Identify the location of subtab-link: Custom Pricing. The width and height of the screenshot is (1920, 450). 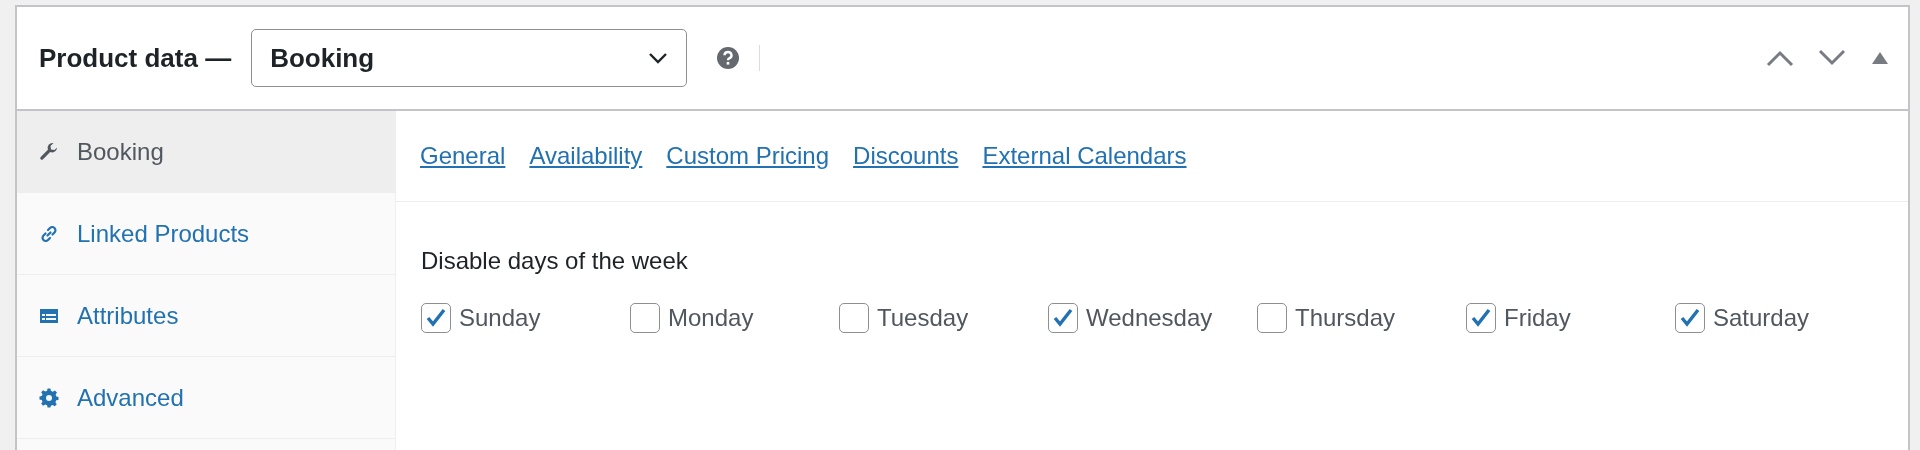
(748, 156).